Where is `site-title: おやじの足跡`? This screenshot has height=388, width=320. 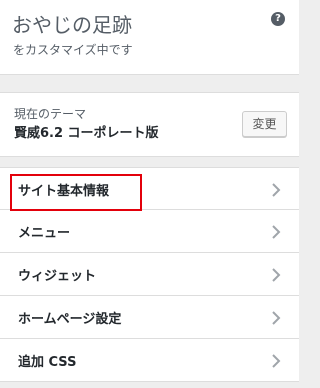
site-title: おやじの足跡 is located at coordinates (72, 25).